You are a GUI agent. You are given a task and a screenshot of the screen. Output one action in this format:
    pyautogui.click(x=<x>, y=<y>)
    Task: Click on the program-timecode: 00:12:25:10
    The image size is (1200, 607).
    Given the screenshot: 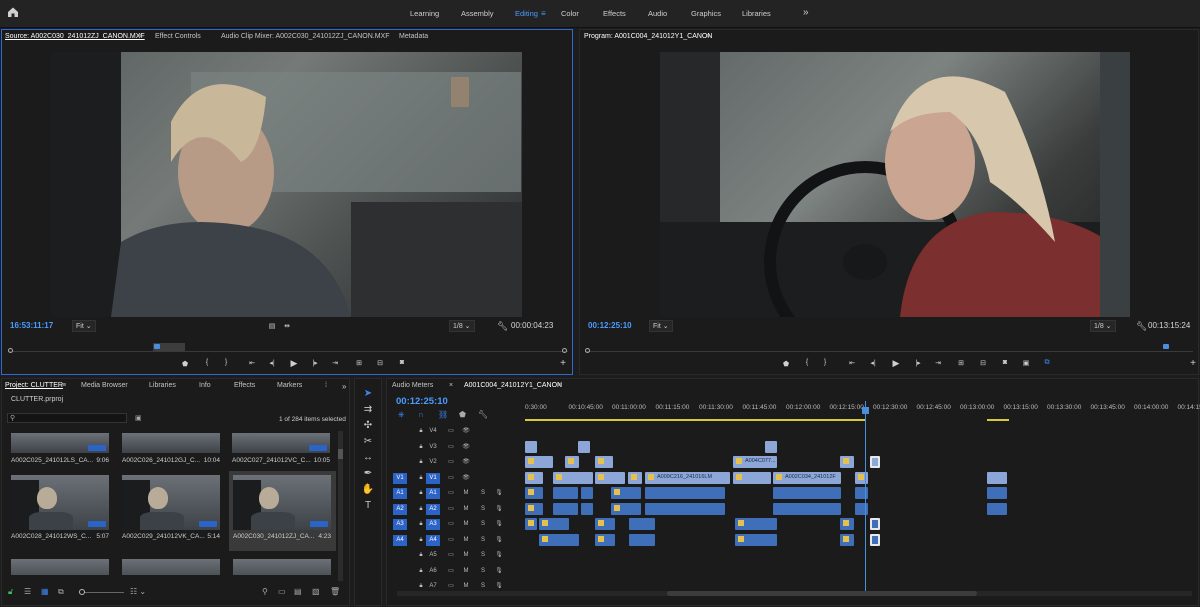 What is the action you would take?
    pyautogui.click(x=610, y=325)
    